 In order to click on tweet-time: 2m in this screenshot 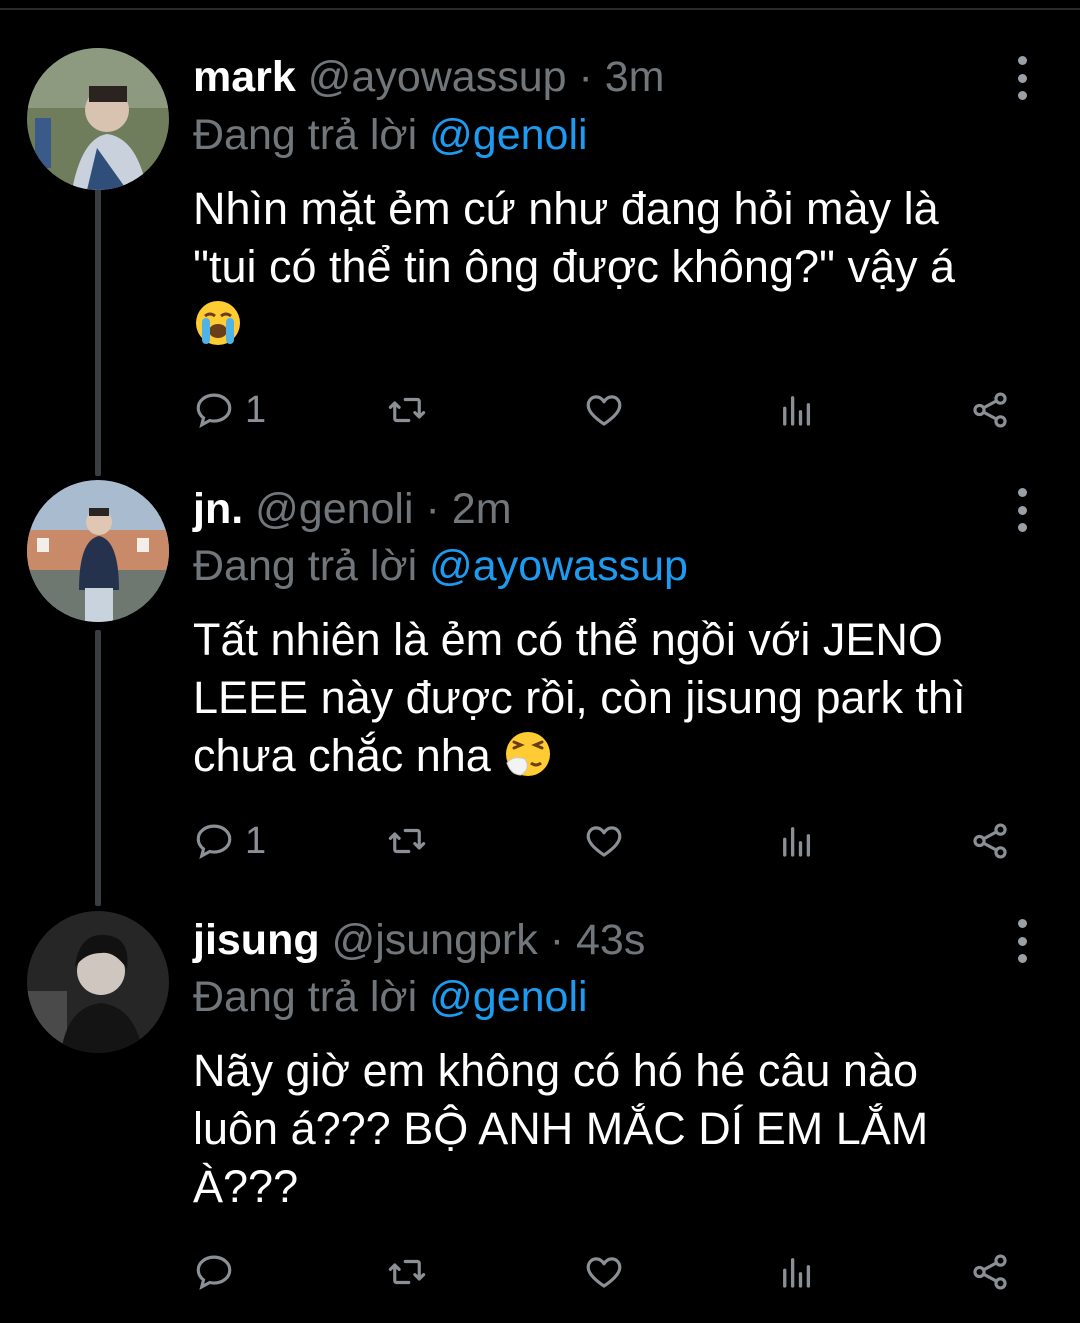, I will do `click(482, 509)`.